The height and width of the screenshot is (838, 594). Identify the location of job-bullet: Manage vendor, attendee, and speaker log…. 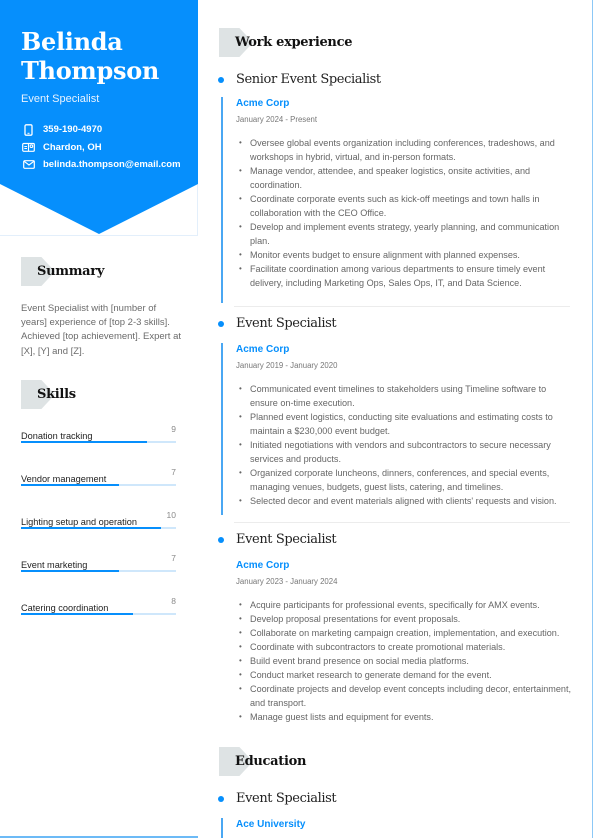
(403, 178).